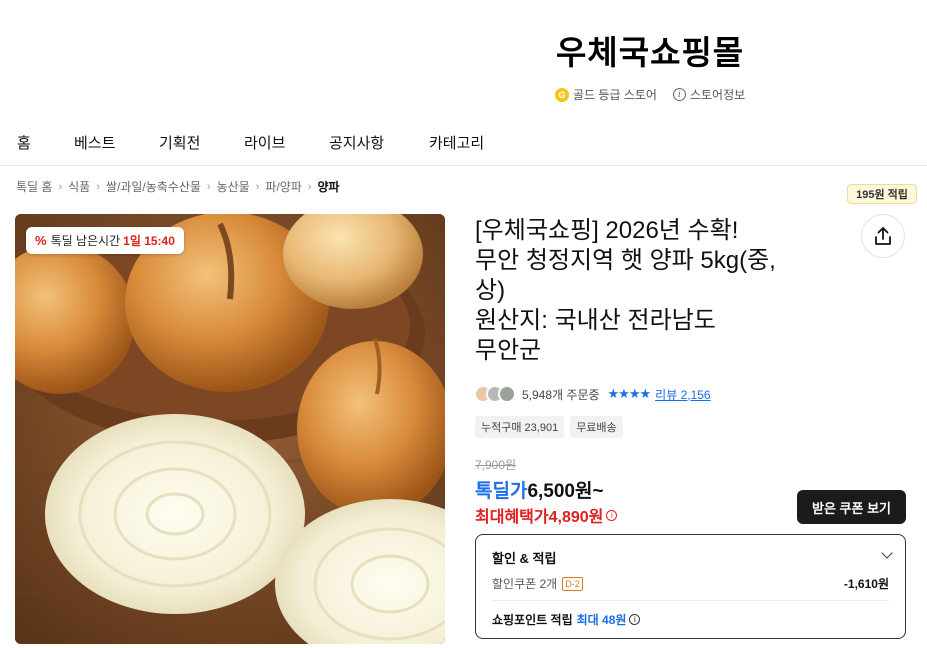 The height and width of the screenshot is (648, 927). I want to click on share-icon, so click(883, 236).